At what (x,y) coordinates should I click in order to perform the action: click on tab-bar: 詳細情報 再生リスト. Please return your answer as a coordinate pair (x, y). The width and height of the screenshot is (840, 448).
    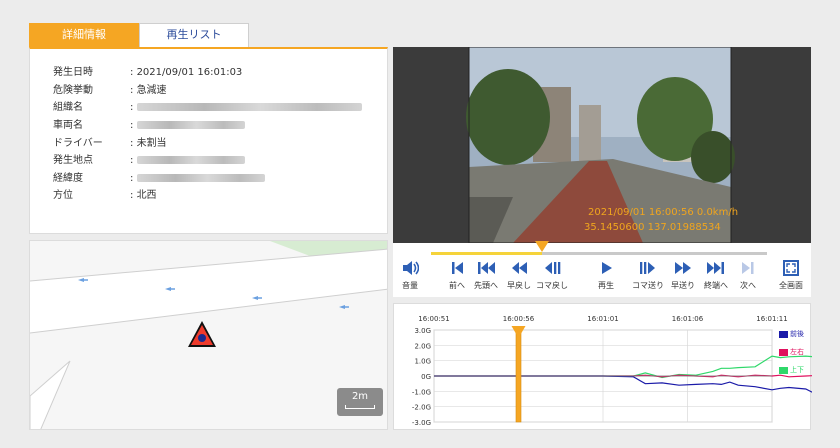
    Looking at the image, I should click on (139, 35).